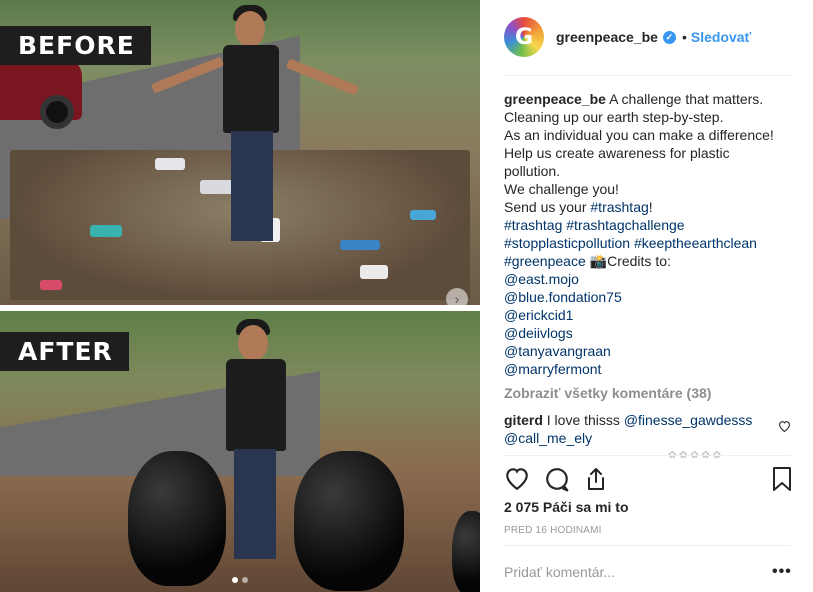 Image resolution: width=813 pixels, height=592 pixels. Describe the element at coordinates (553, 530) in the screenshot. I see `post-timestamp: PRED 16 HODINAMI` at that location.